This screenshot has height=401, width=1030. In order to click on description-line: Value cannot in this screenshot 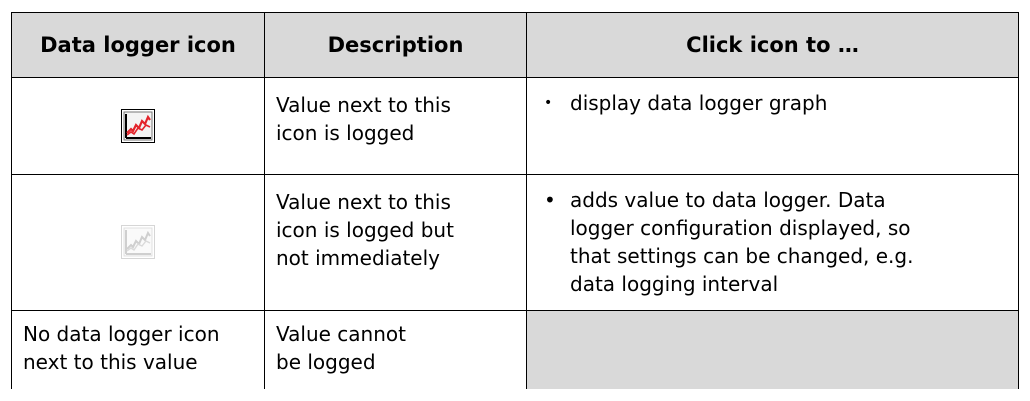, I will do `click(341, 334)`.